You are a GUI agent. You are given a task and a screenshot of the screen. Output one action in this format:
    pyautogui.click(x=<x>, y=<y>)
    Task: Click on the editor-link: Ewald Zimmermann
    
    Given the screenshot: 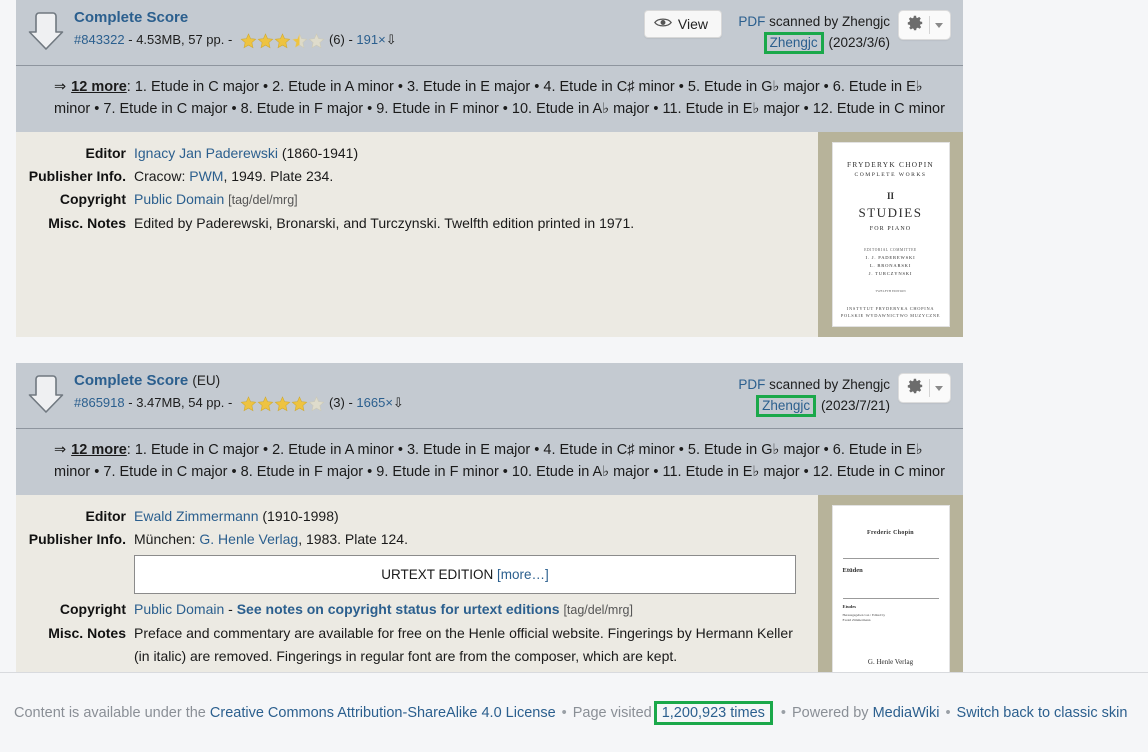 What is the action you would take?
    pyautogui.click(x=196, y=516)
    